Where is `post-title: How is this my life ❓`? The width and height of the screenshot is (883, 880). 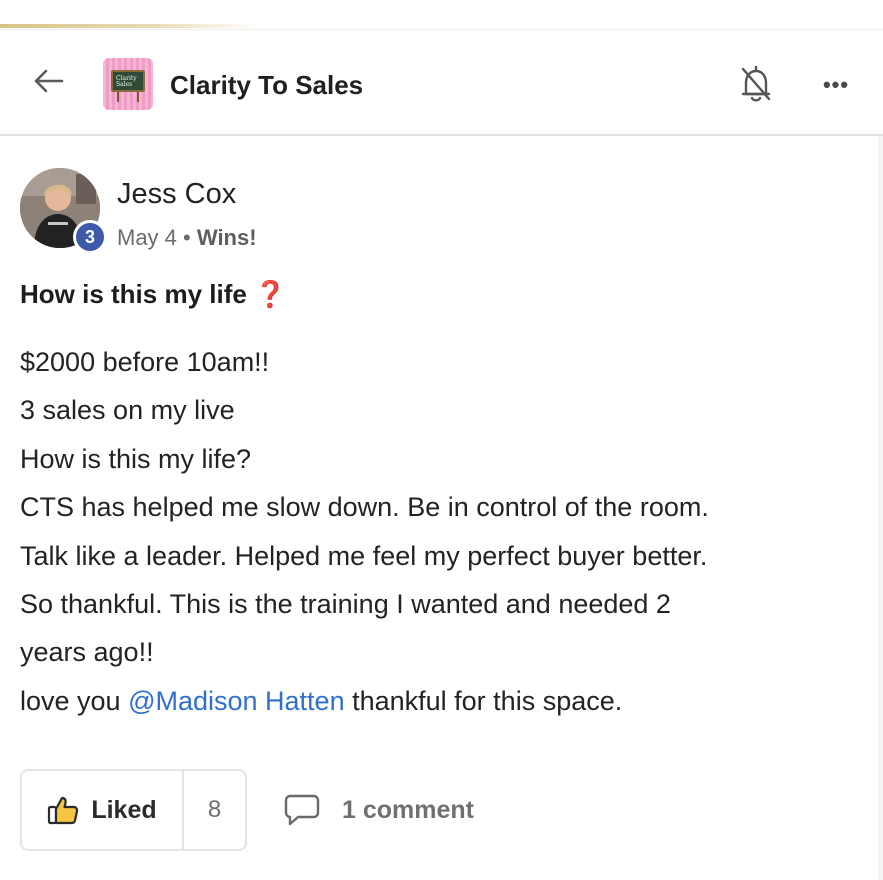 post-title: How is this my life ❓ is located at coordinates (153, 294).